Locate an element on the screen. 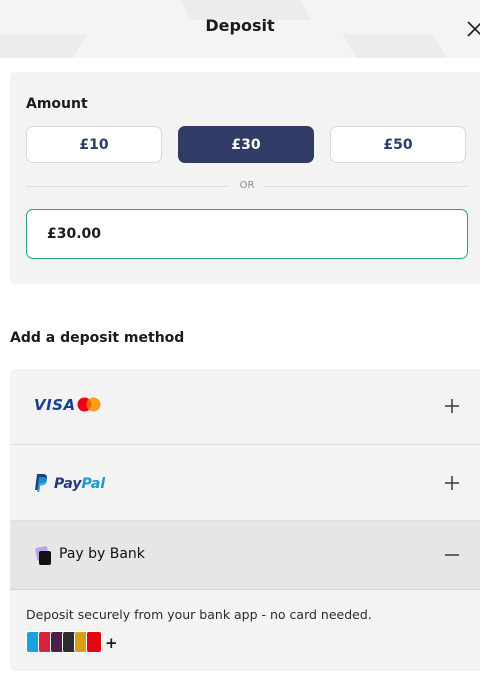 The width and height of the screenshot is (480, 688). modal-header: Deposit is located at coordinates (240, 29).